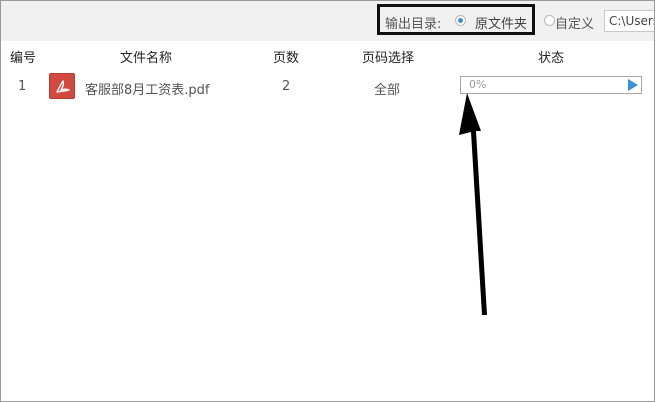 The height and width of the screenshot is (402, 655). Describe the element at coordinates (327, 87) in the screenshot. I see `table-row: 1 客服部8月工资表.pdf 2 全部 0%` at that location.